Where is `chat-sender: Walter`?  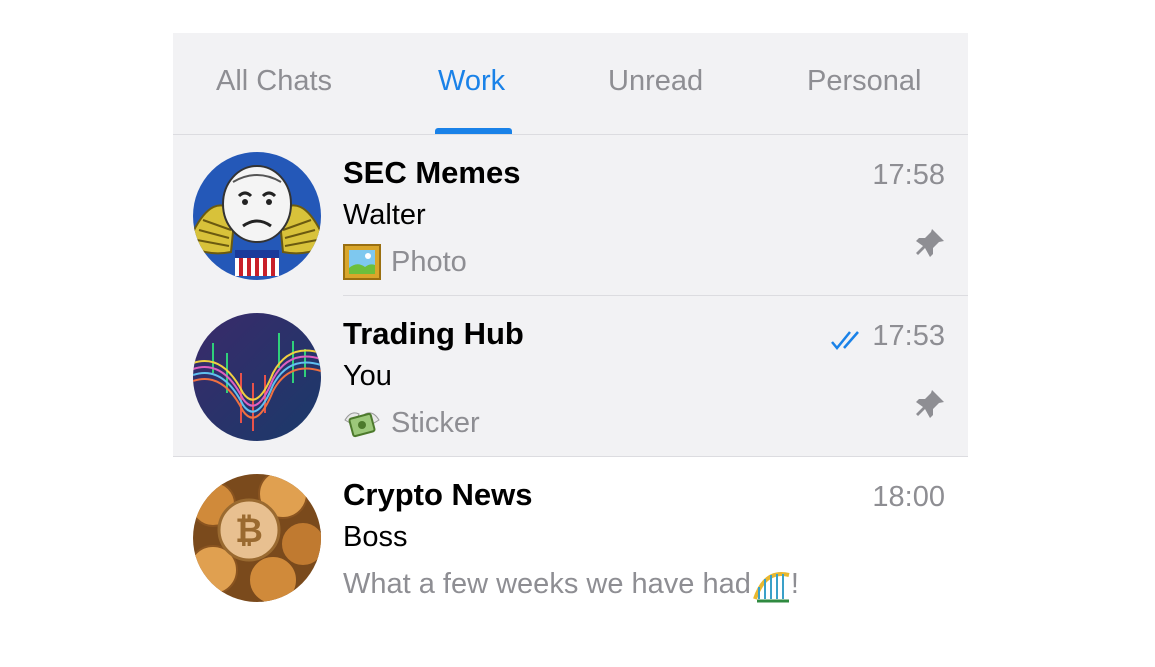
chat-sender: Walter is located at coordinates (384, 215).